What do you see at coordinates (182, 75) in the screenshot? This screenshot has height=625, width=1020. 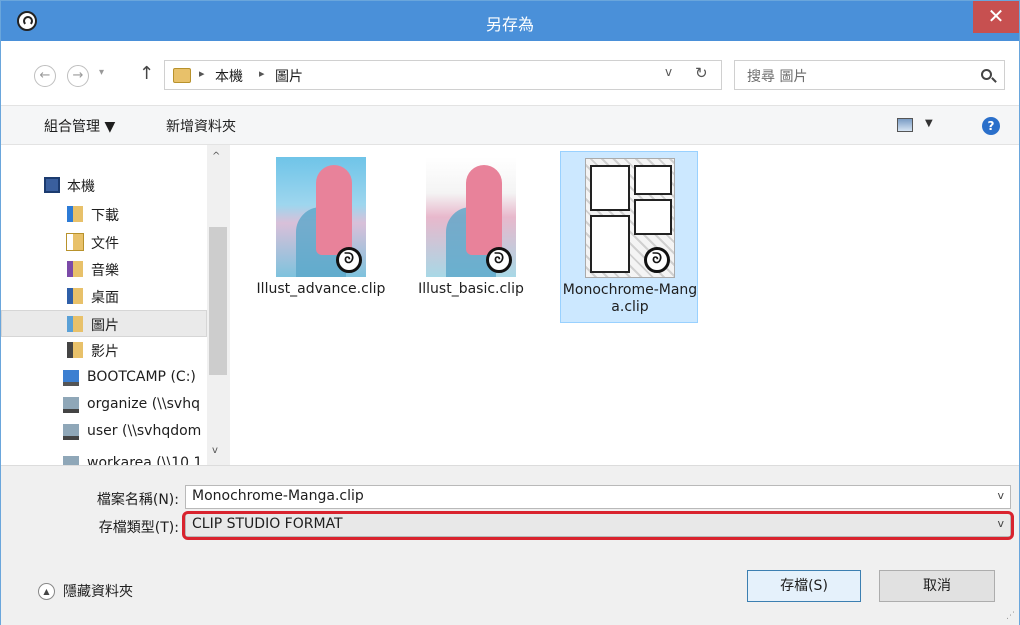 I see `folder-icon` at bounding box center [182, 75].